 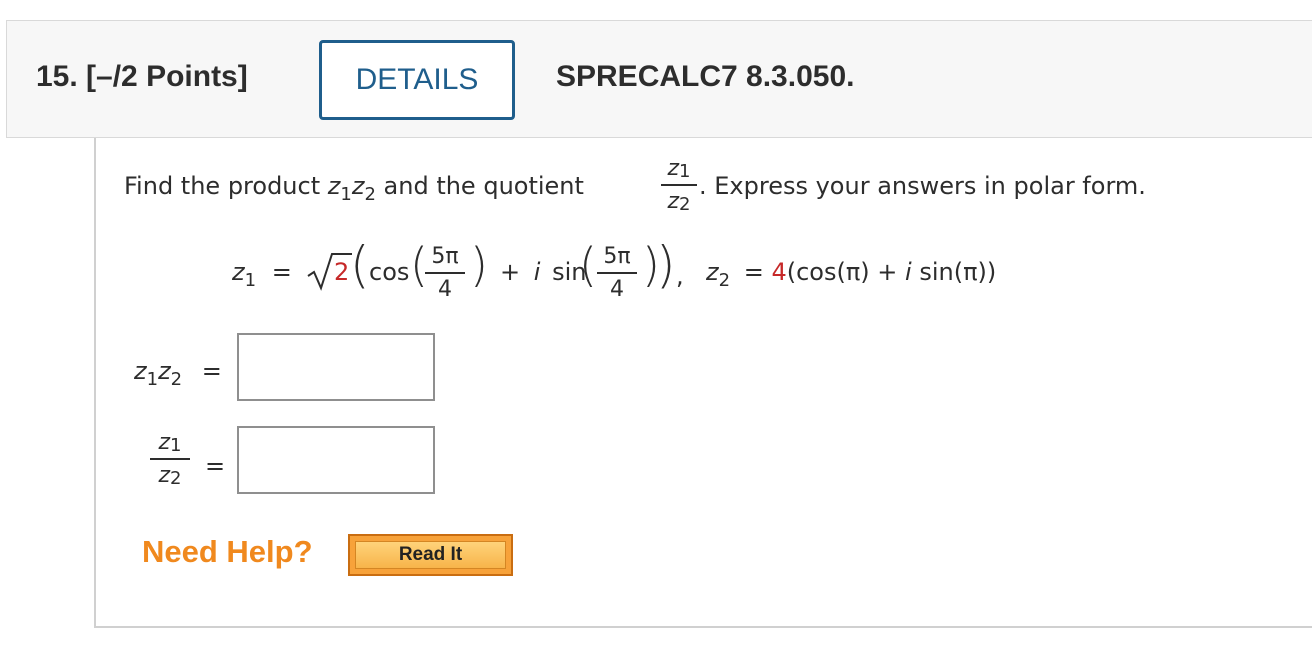 What do you see at coordinates (479, 265) in the screenshot?
I see `close-paren-cos: )` at bounding box center [479, 265].